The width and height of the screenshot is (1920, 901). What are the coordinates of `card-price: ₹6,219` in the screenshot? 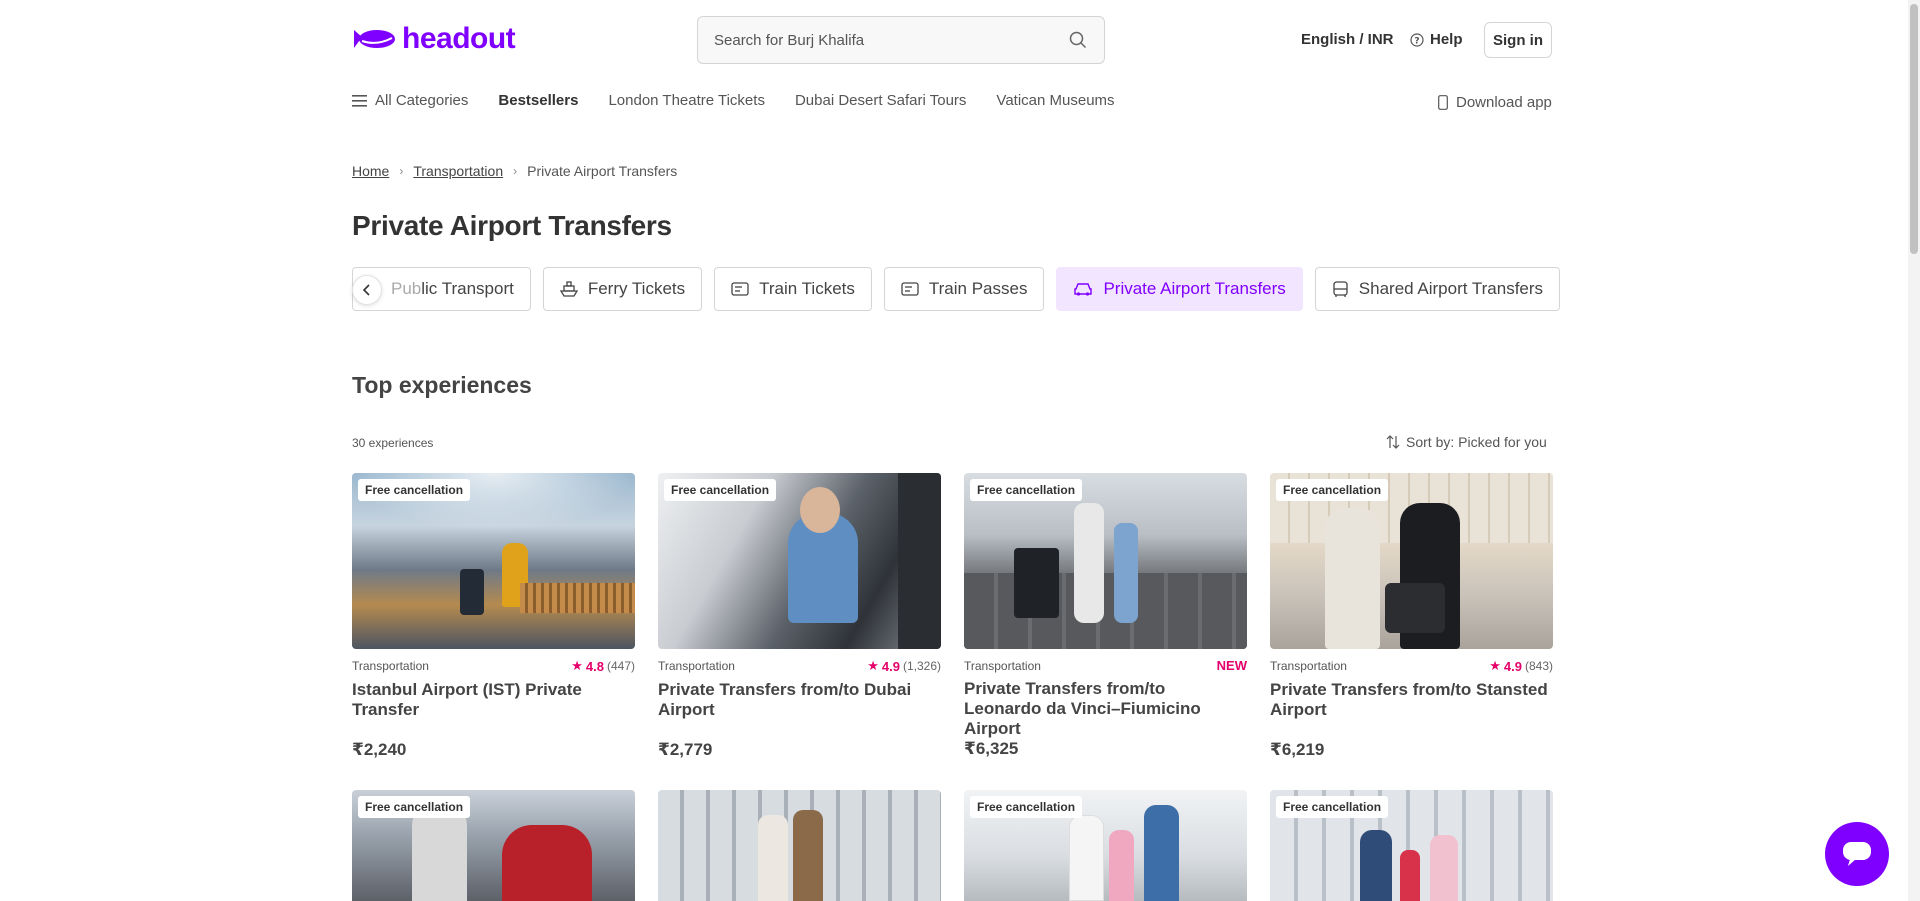 It's located at (1297, 749).